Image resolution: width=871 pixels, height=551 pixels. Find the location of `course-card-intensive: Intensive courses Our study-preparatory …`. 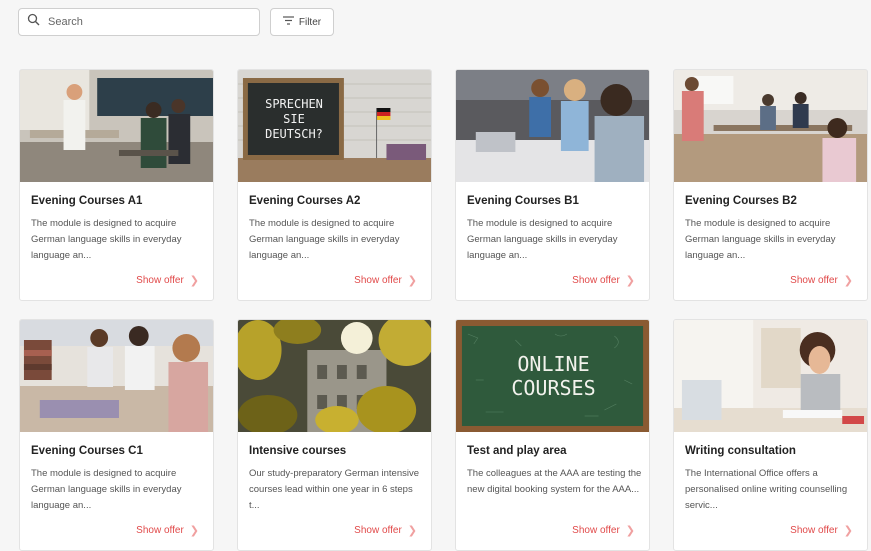

course-card-intensive: Intensive courses Our study-preparatory … is located at coordinates (334, 435).